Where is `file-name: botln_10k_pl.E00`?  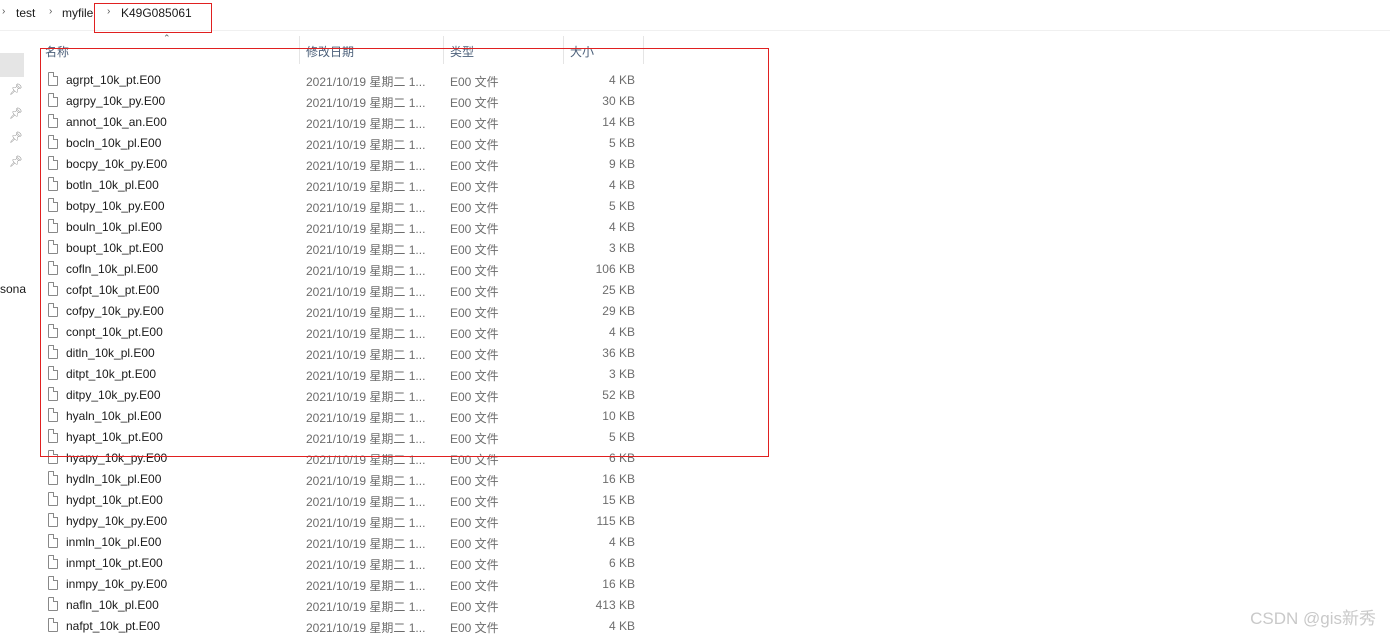
file-name: botln_10k_pl.E00 is located at coordinates (112, 185).